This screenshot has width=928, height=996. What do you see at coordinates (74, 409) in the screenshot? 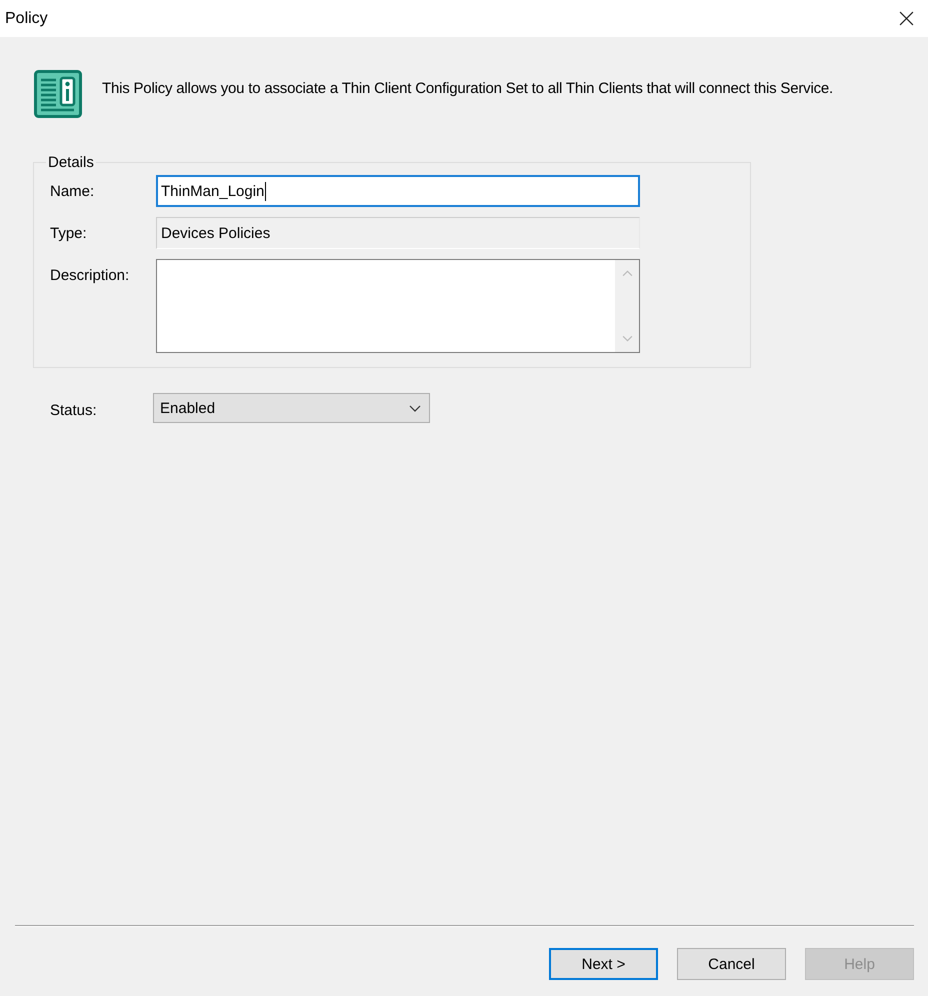
I see `field-label: Status:` at bounding box center [74, 409].